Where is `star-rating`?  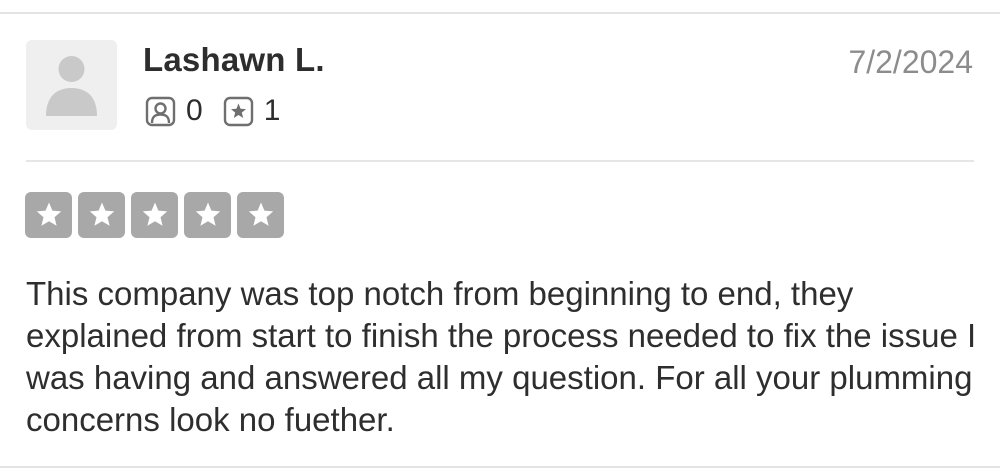 star-rating is located at coordinates (157, 215).